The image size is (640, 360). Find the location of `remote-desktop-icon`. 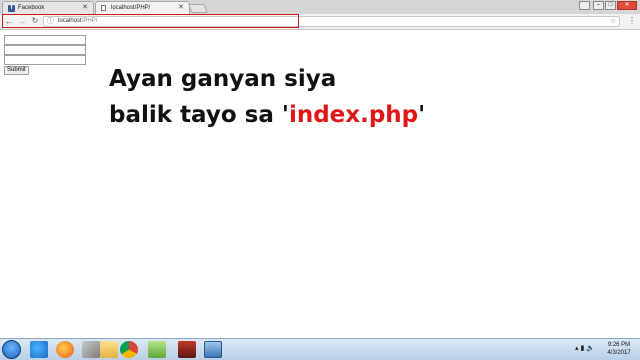

remote-desktop-icon is located at coordinates (213, 349).